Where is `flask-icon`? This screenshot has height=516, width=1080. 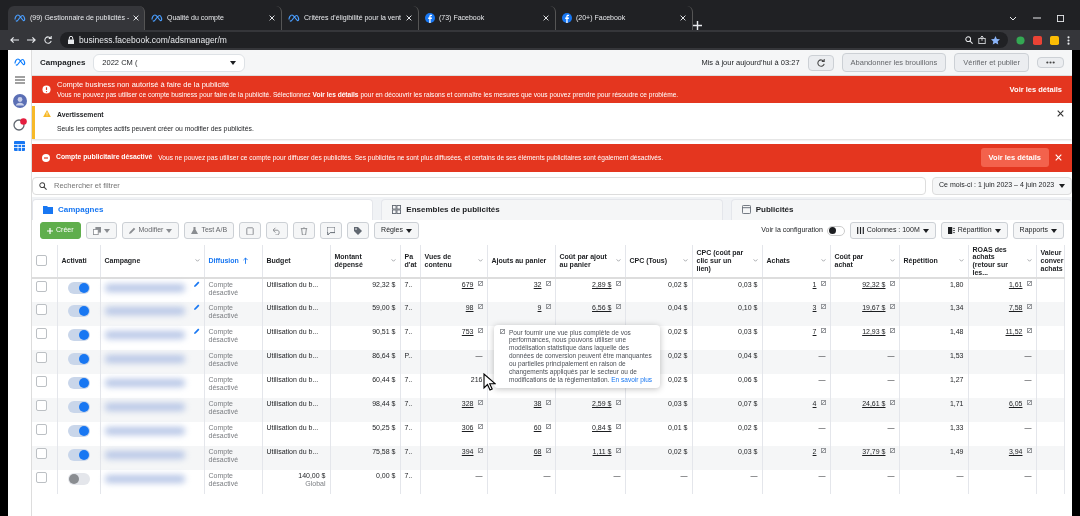
flask-icon is located at coordinates (195, 230).